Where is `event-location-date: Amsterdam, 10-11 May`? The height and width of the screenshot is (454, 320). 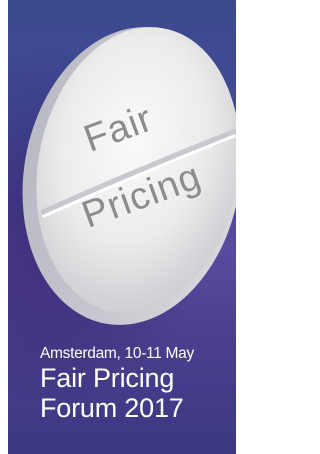
event-location-date: Amsterdam, 10-11 May is located at coordinates (117, 353).